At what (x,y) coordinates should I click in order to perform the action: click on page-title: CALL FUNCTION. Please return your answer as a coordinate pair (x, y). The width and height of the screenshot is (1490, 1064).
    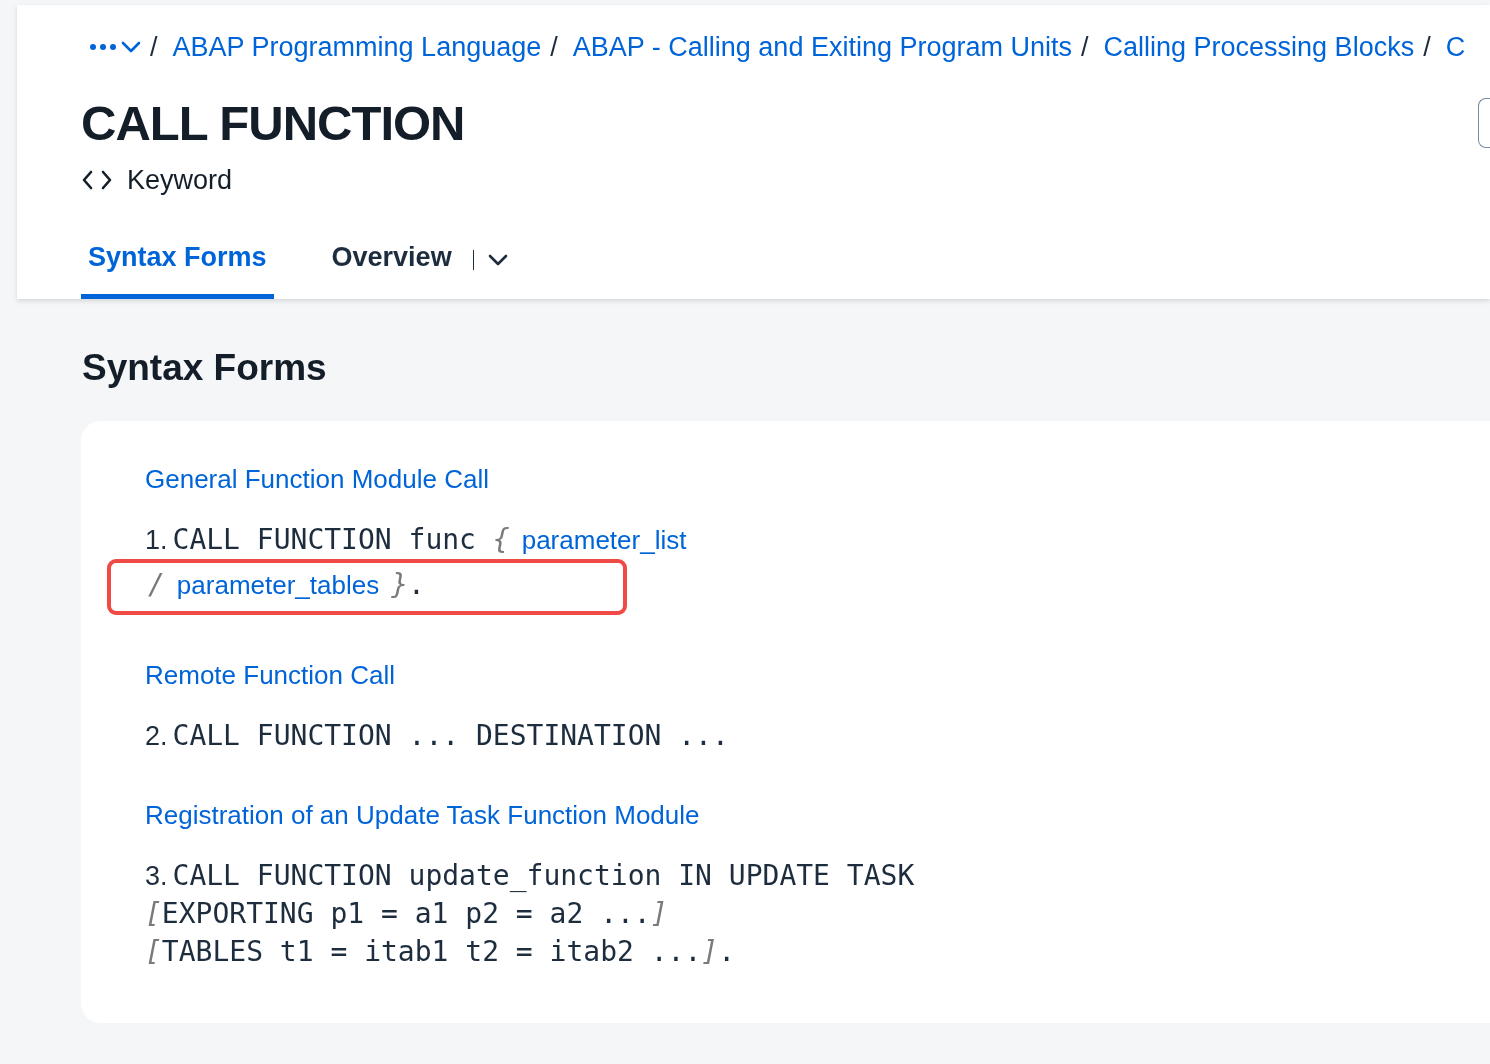
    Looking at the image, I should click on (273, 123).